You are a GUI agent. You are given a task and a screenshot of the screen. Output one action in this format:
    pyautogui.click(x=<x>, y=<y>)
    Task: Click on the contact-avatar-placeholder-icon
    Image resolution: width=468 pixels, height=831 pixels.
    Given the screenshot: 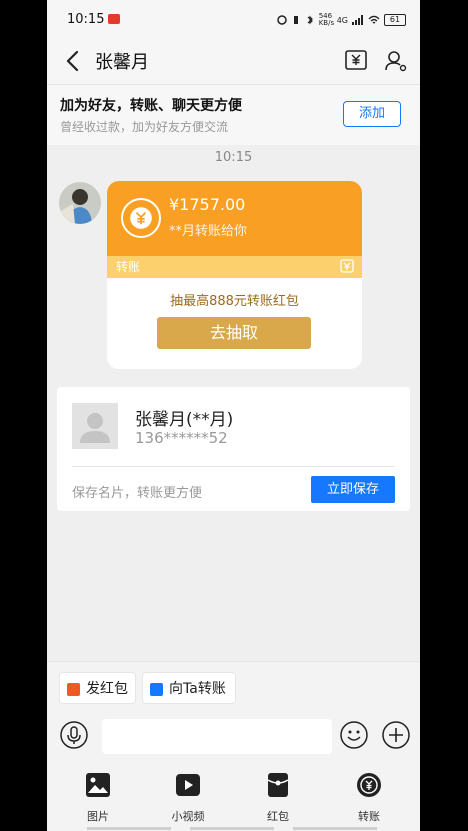 What is the action you would take?
    pyautogui.click(x=95, y=426)
    